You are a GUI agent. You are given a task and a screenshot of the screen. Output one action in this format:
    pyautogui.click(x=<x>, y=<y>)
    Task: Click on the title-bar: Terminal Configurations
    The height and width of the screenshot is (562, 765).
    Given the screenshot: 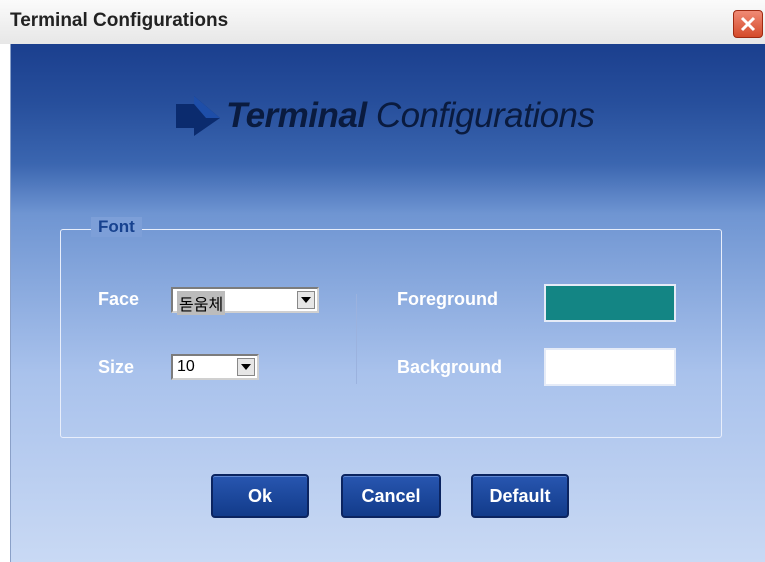 What is the action you would take?
    pyautogui.click(x=382, y=22)
    